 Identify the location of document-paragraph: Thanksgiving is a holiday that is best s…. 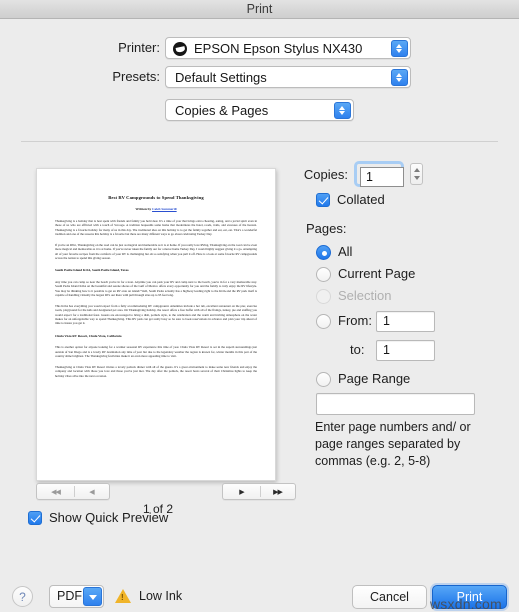
(156, 227).